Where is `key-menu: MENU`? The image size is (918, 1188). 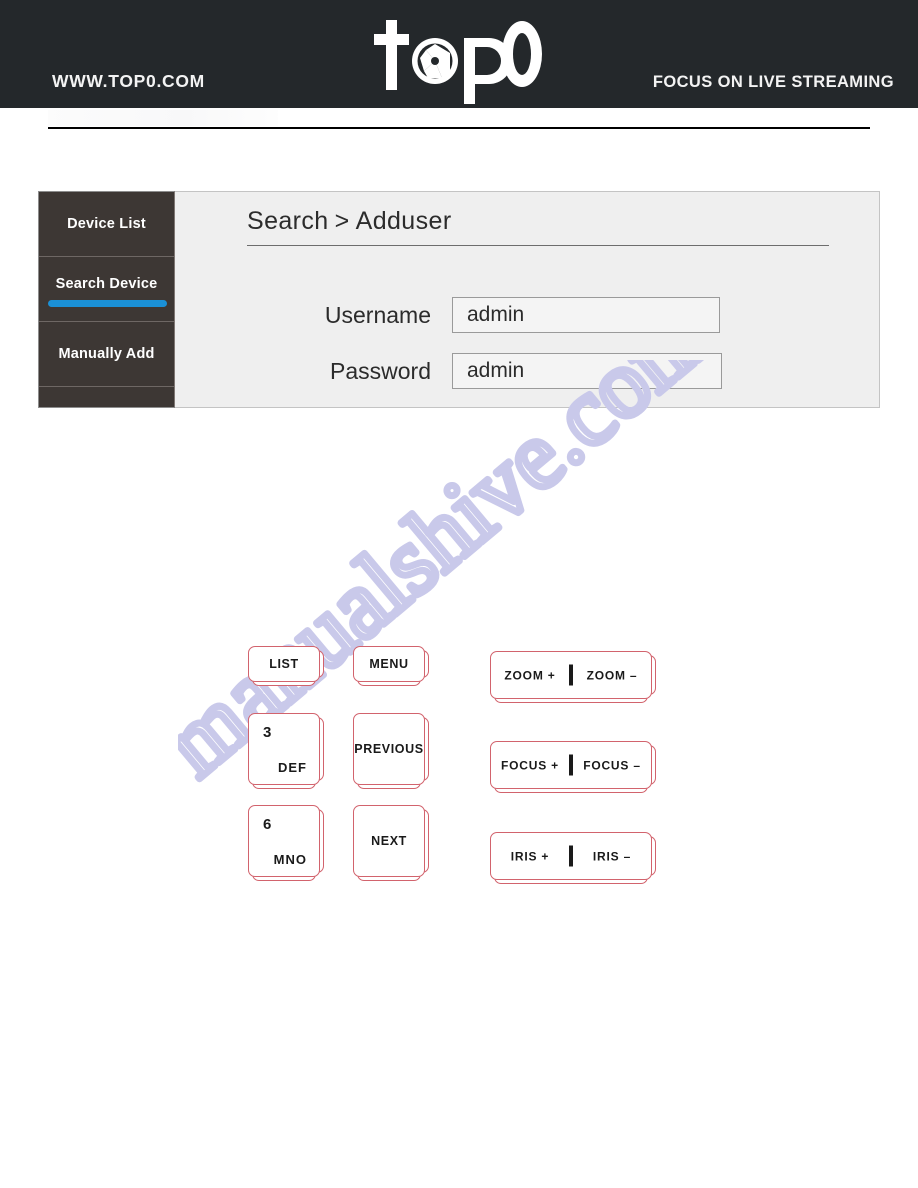 key-menu: MENU is located at coordinates (391, 666).